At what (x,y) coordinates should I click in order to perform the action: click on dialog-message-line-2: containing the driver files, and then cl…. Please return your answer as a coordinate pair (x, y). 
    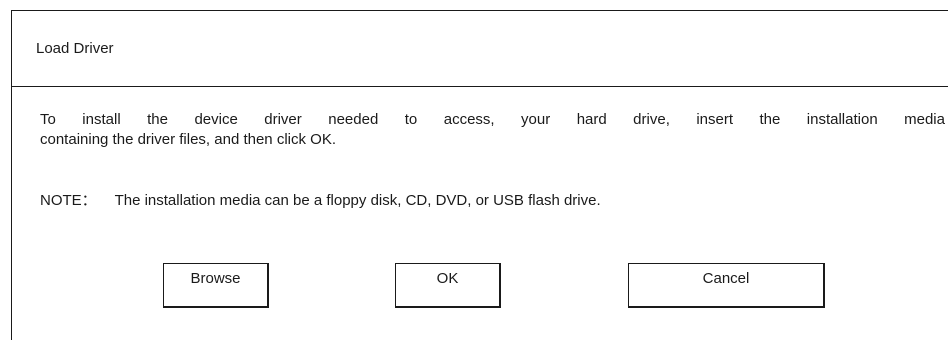
    Looking at the image, I should click on (188, 139).